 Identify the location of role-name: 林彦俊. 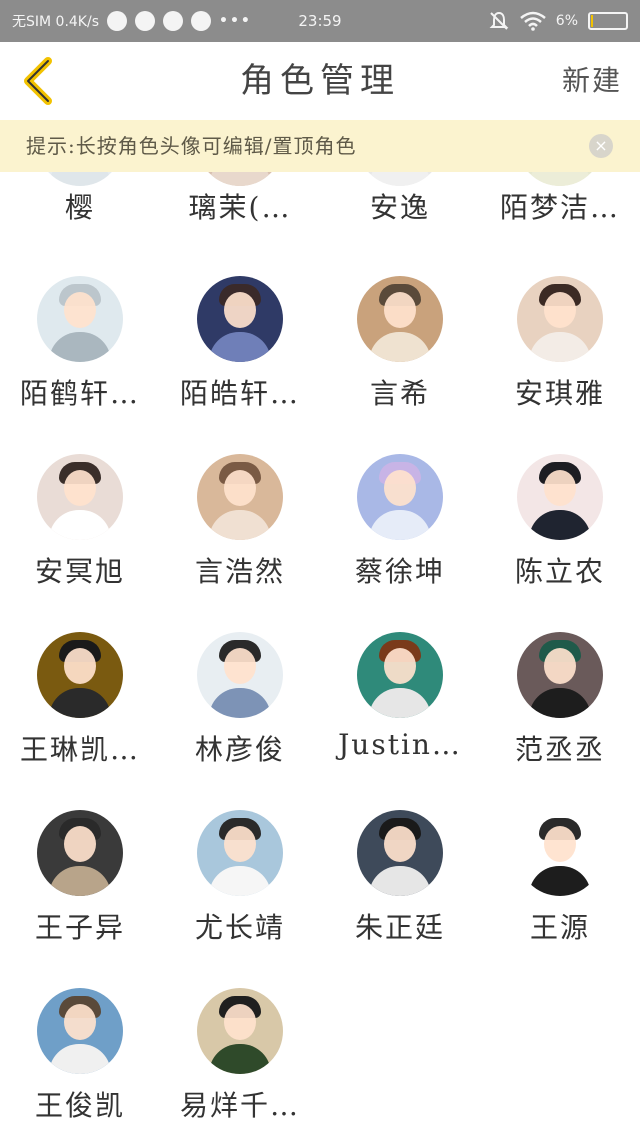
(239, 749).